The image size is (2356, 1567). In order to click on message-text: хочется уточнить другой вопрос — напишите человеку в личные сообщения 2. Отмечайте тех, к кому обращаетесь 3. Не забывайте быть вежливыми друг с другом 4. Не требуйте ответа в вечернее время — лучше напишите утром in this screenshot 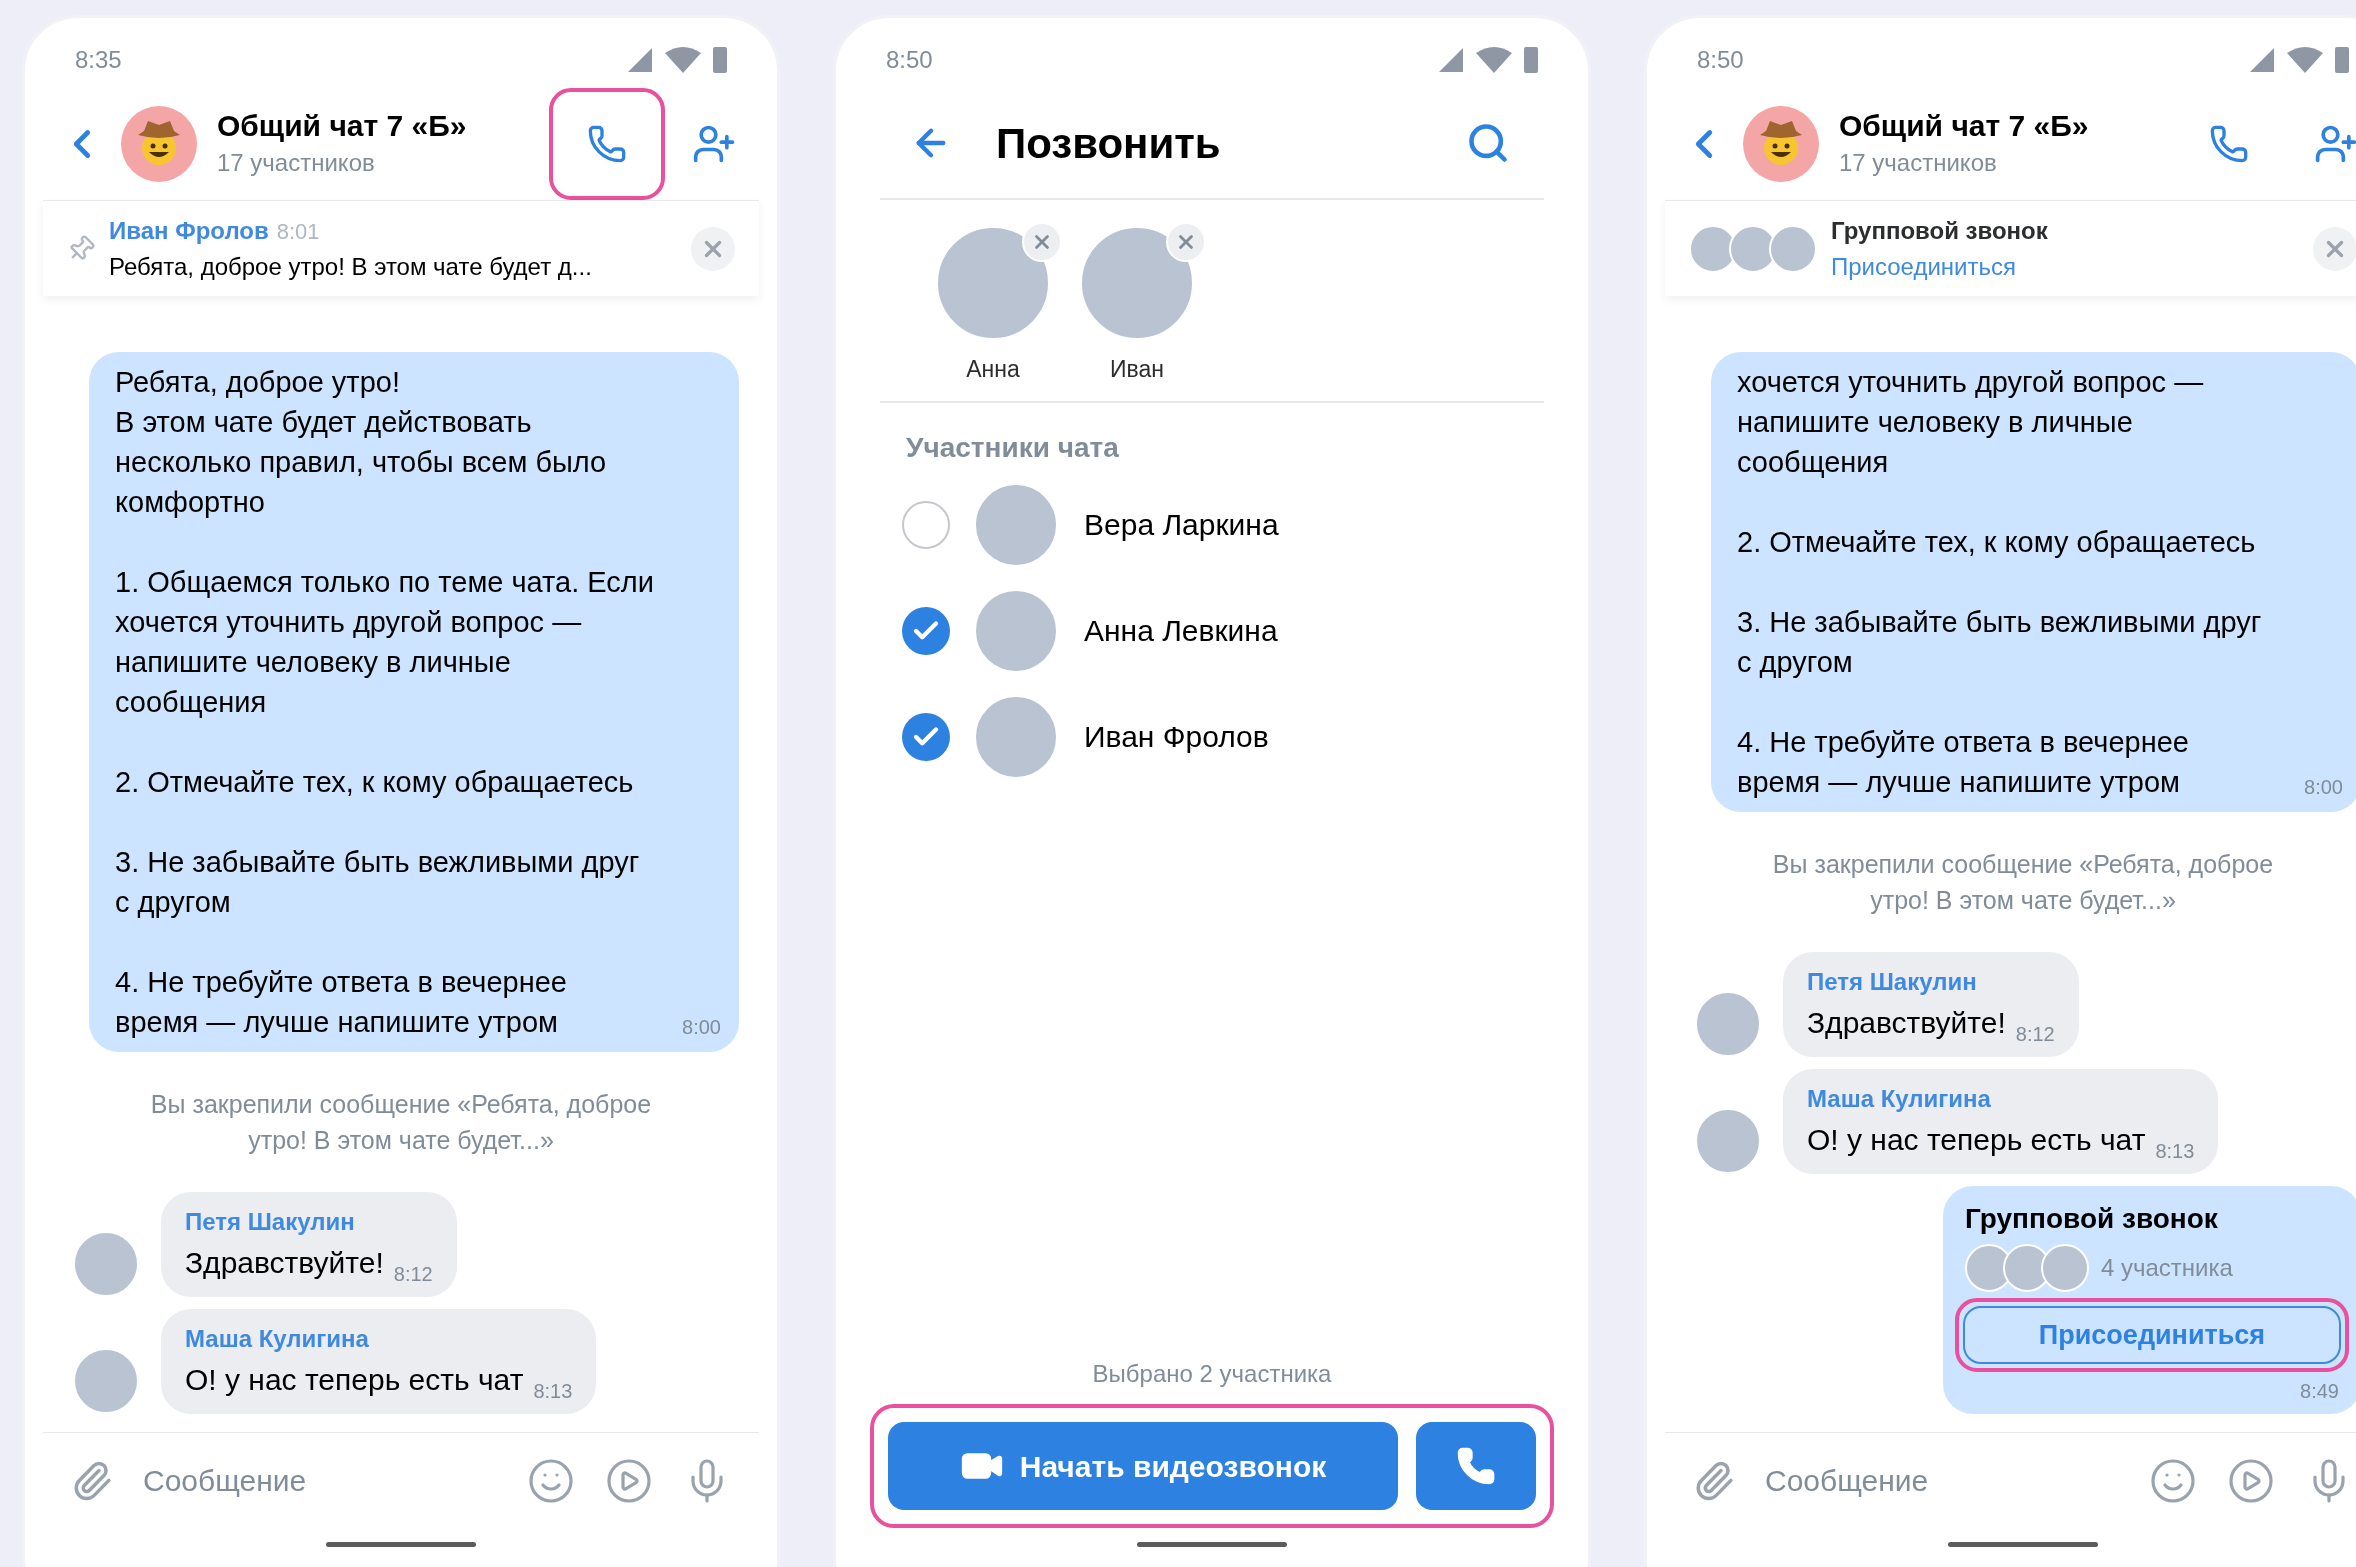, I will do `click(2000, 582)`.